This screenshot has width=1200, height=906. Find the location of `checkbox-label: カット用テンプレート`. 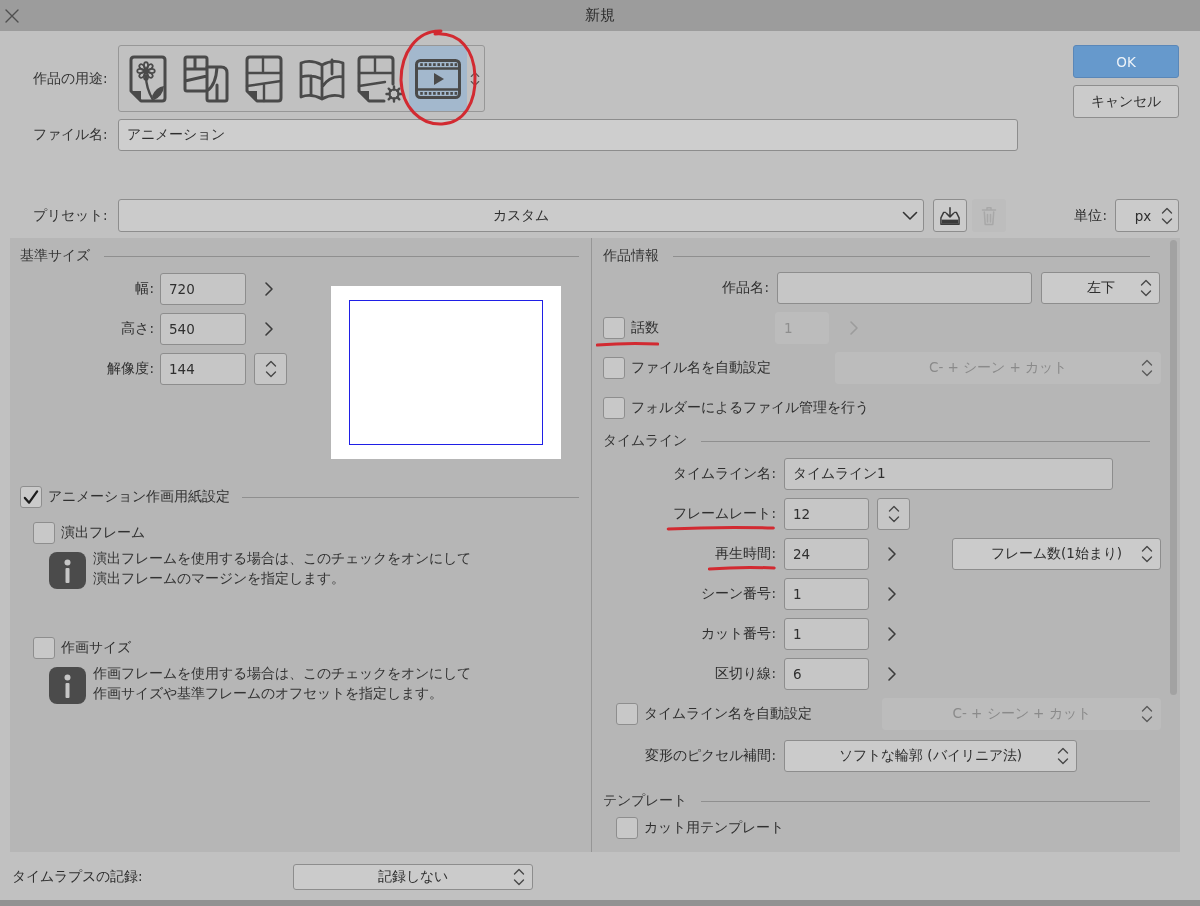

checkbox-label: カット用テンプレート is located at coordinates (714, 828).